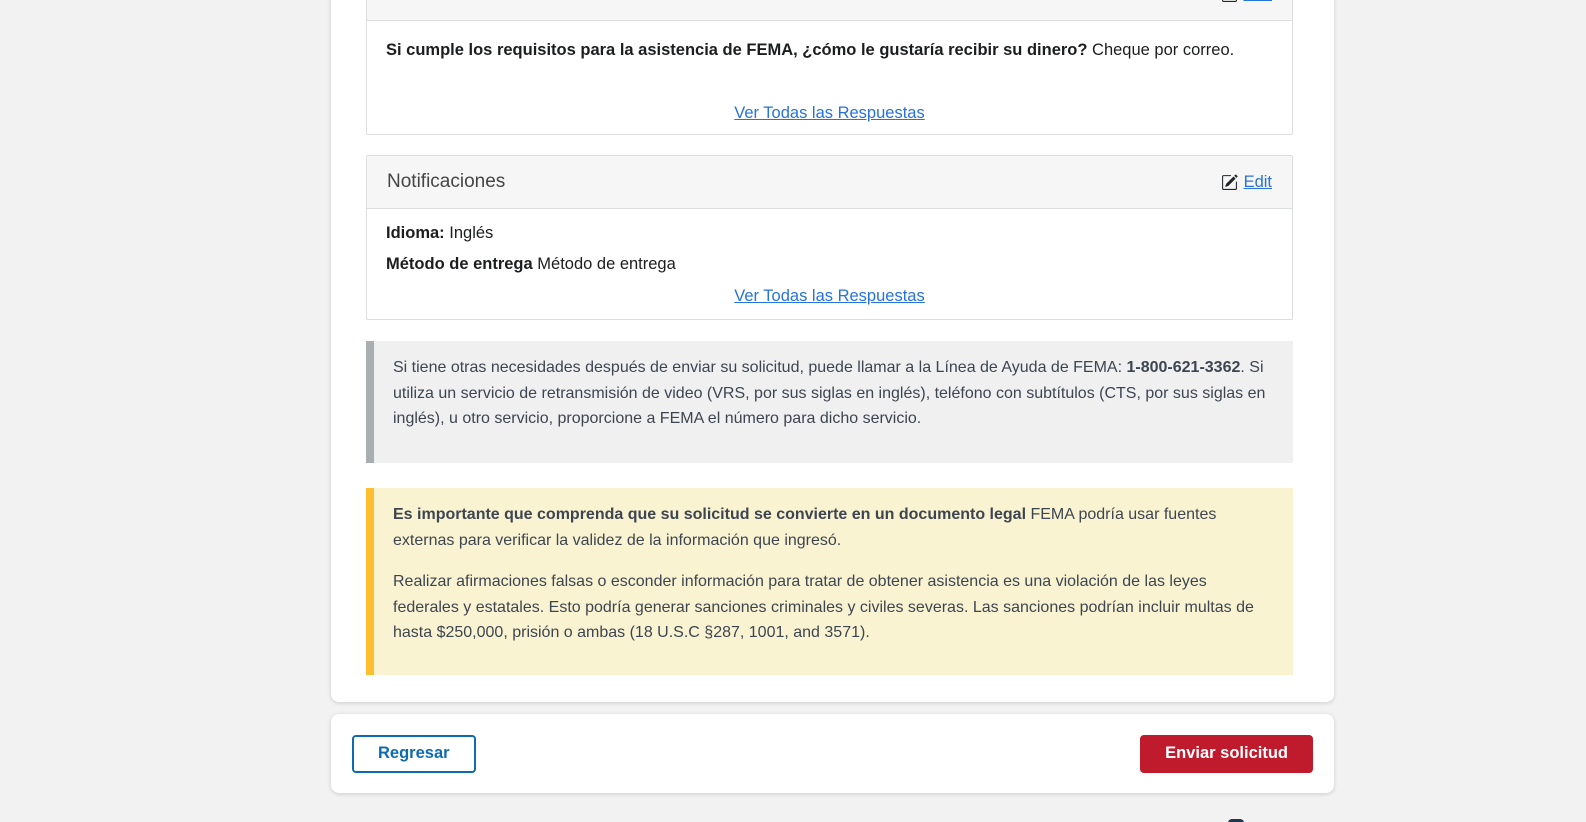 This screenshot has height=822, width=1586. I want to click on delivery-value: Método de entrega, so click(604, 264).